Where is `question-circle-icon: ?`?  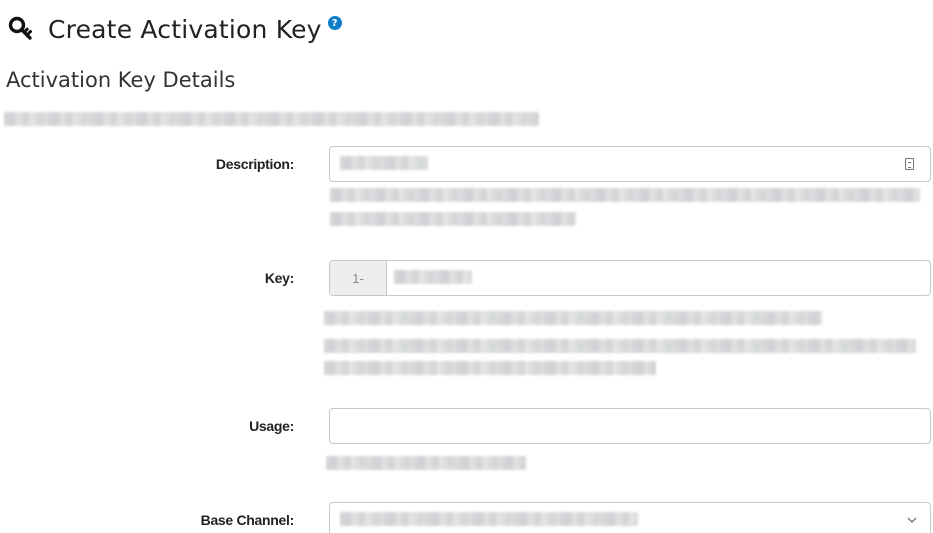
question-circle-icon: ? is located at coordinates (334, 23).